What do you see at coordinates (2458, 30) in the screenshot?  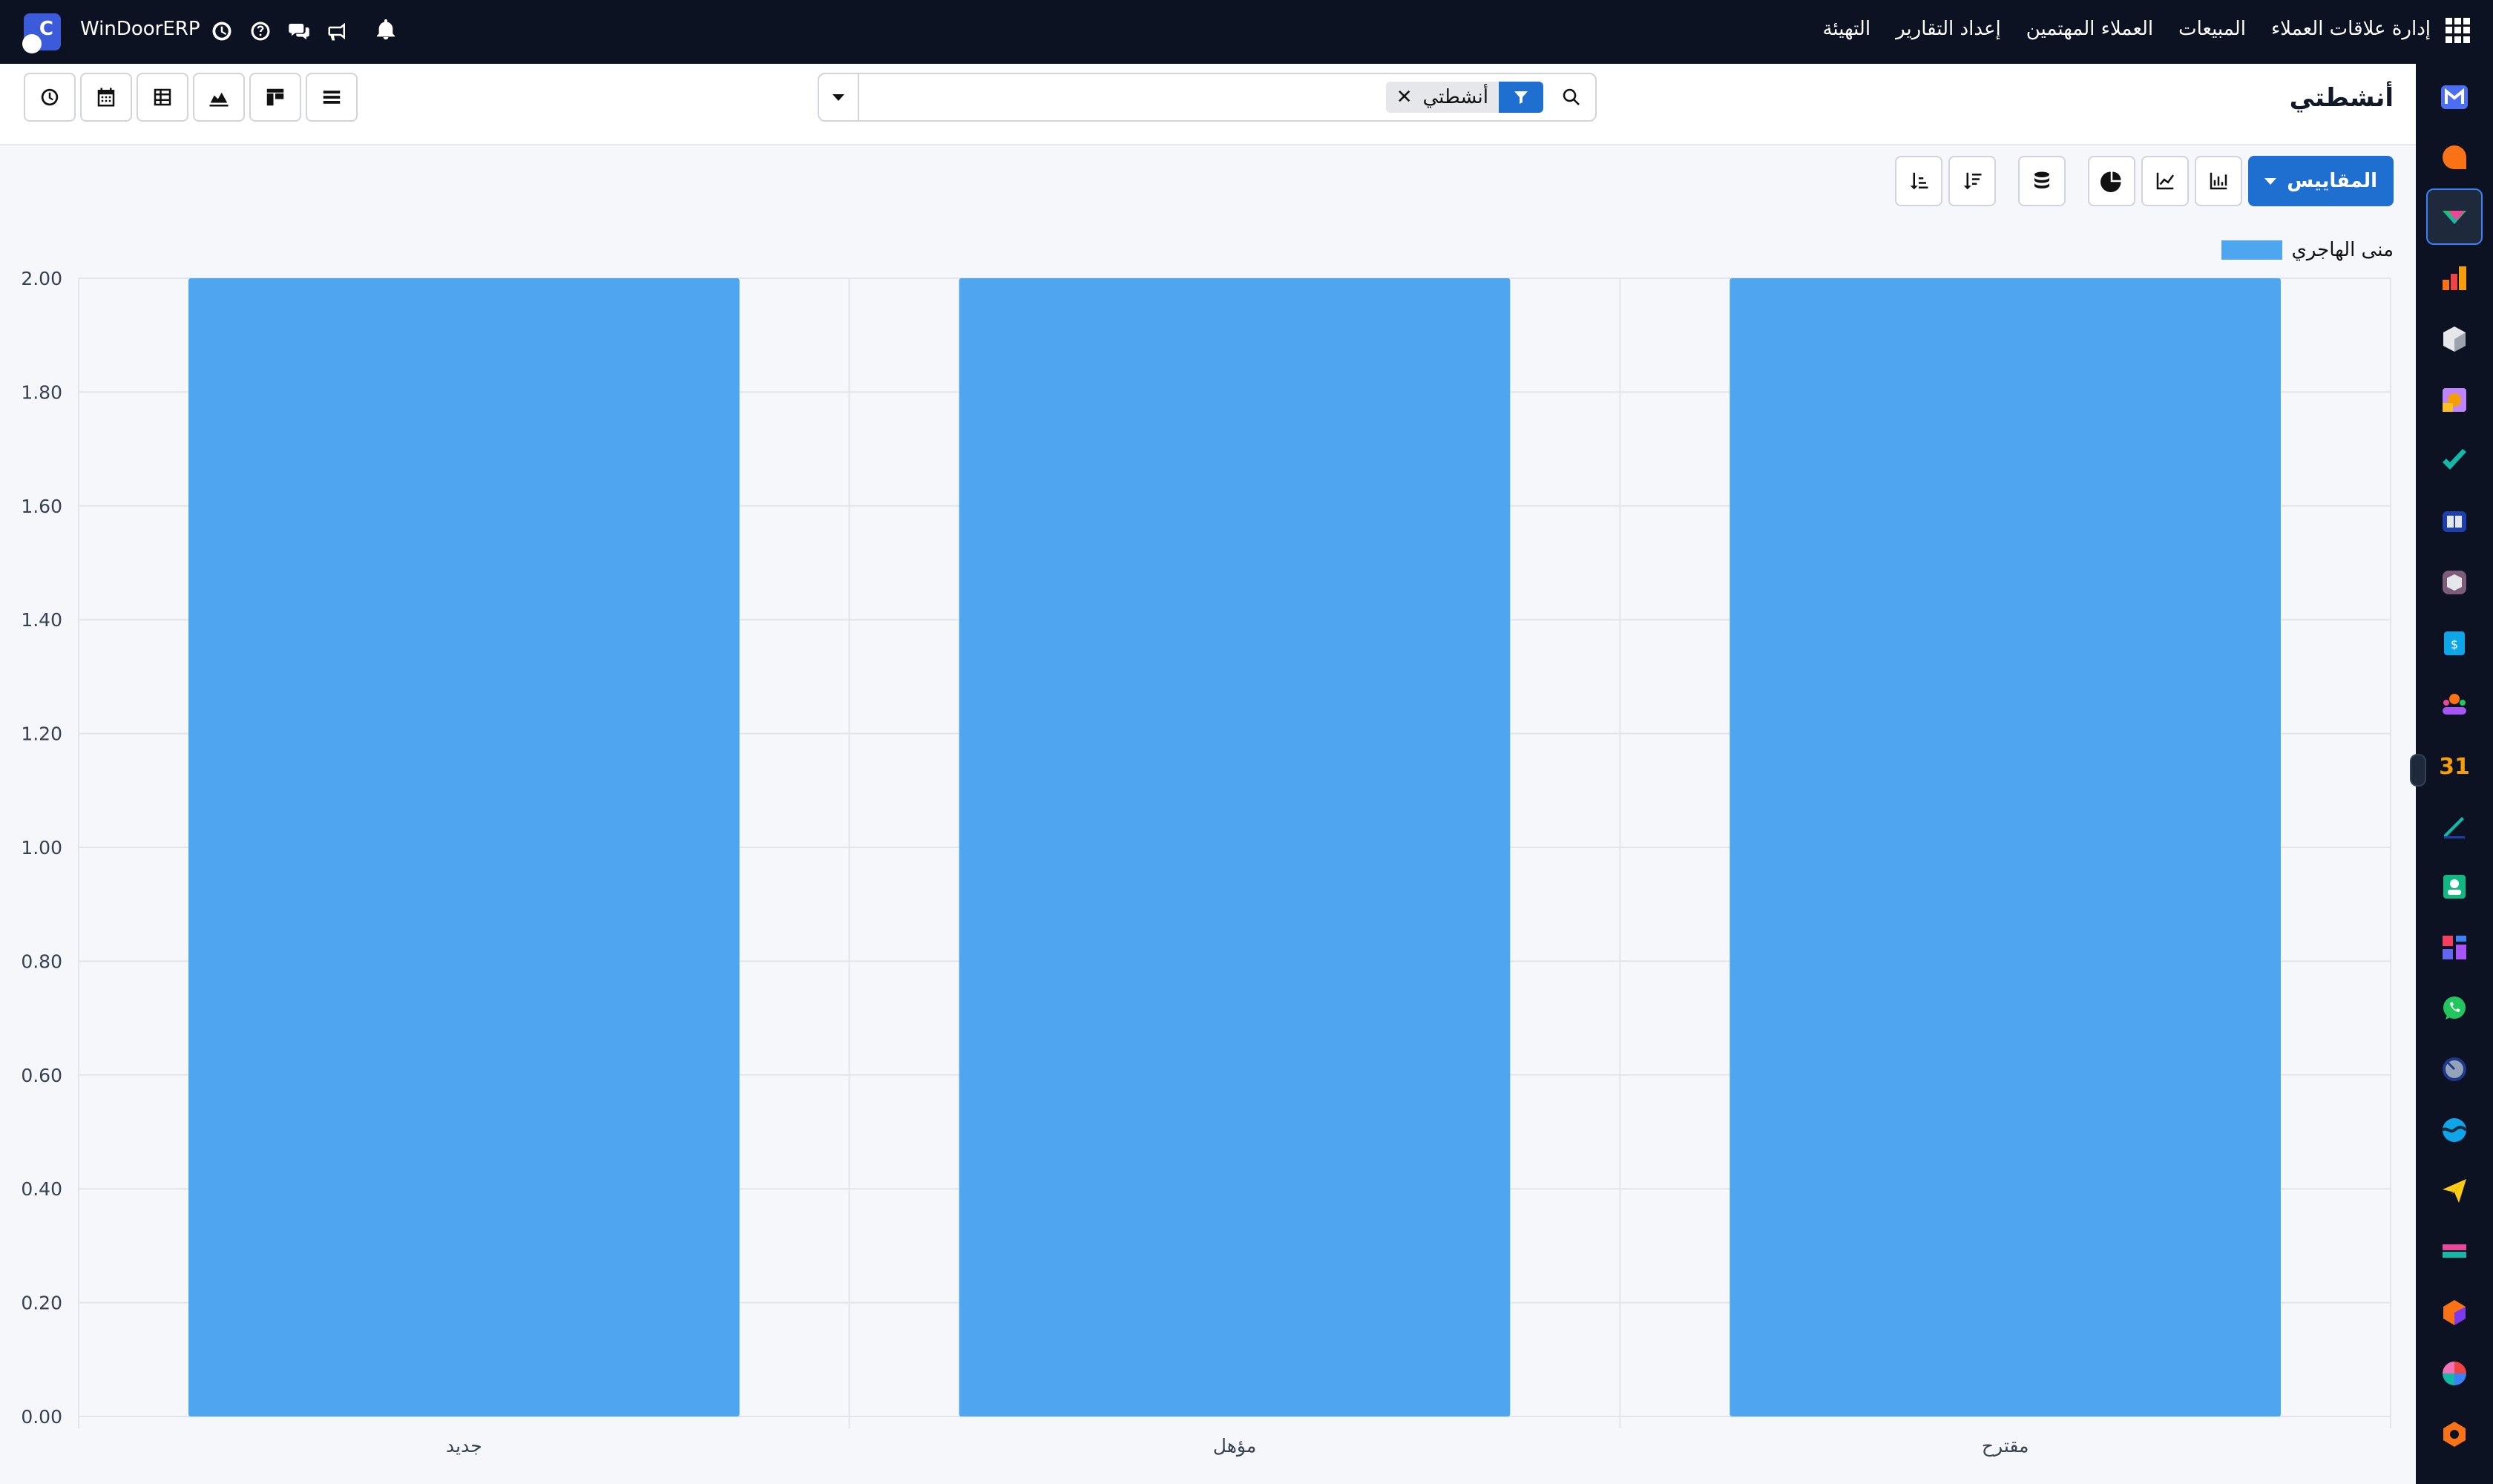 I see `apps-menu-icon` at bounding box center [2458, 30].